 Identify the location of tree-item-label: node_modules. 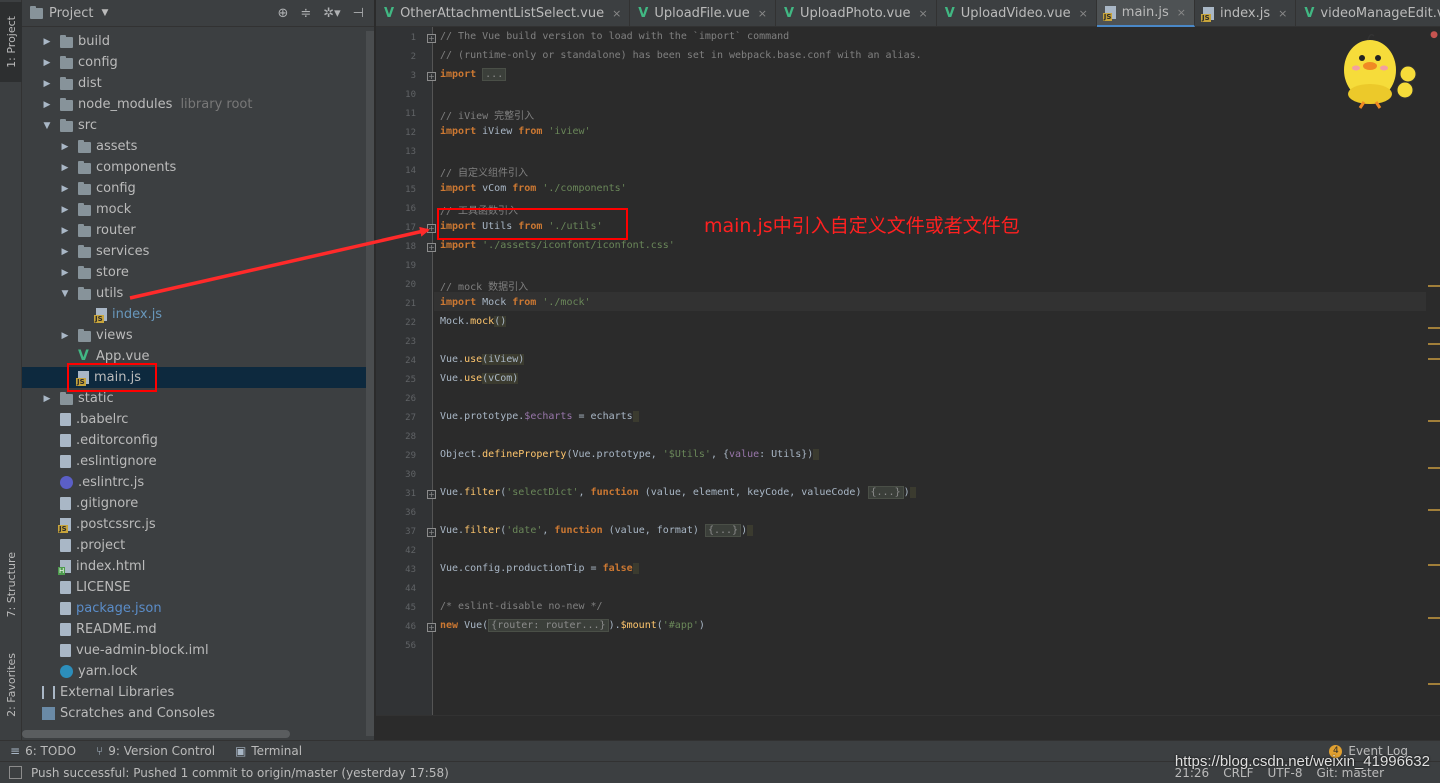
(125, 104).